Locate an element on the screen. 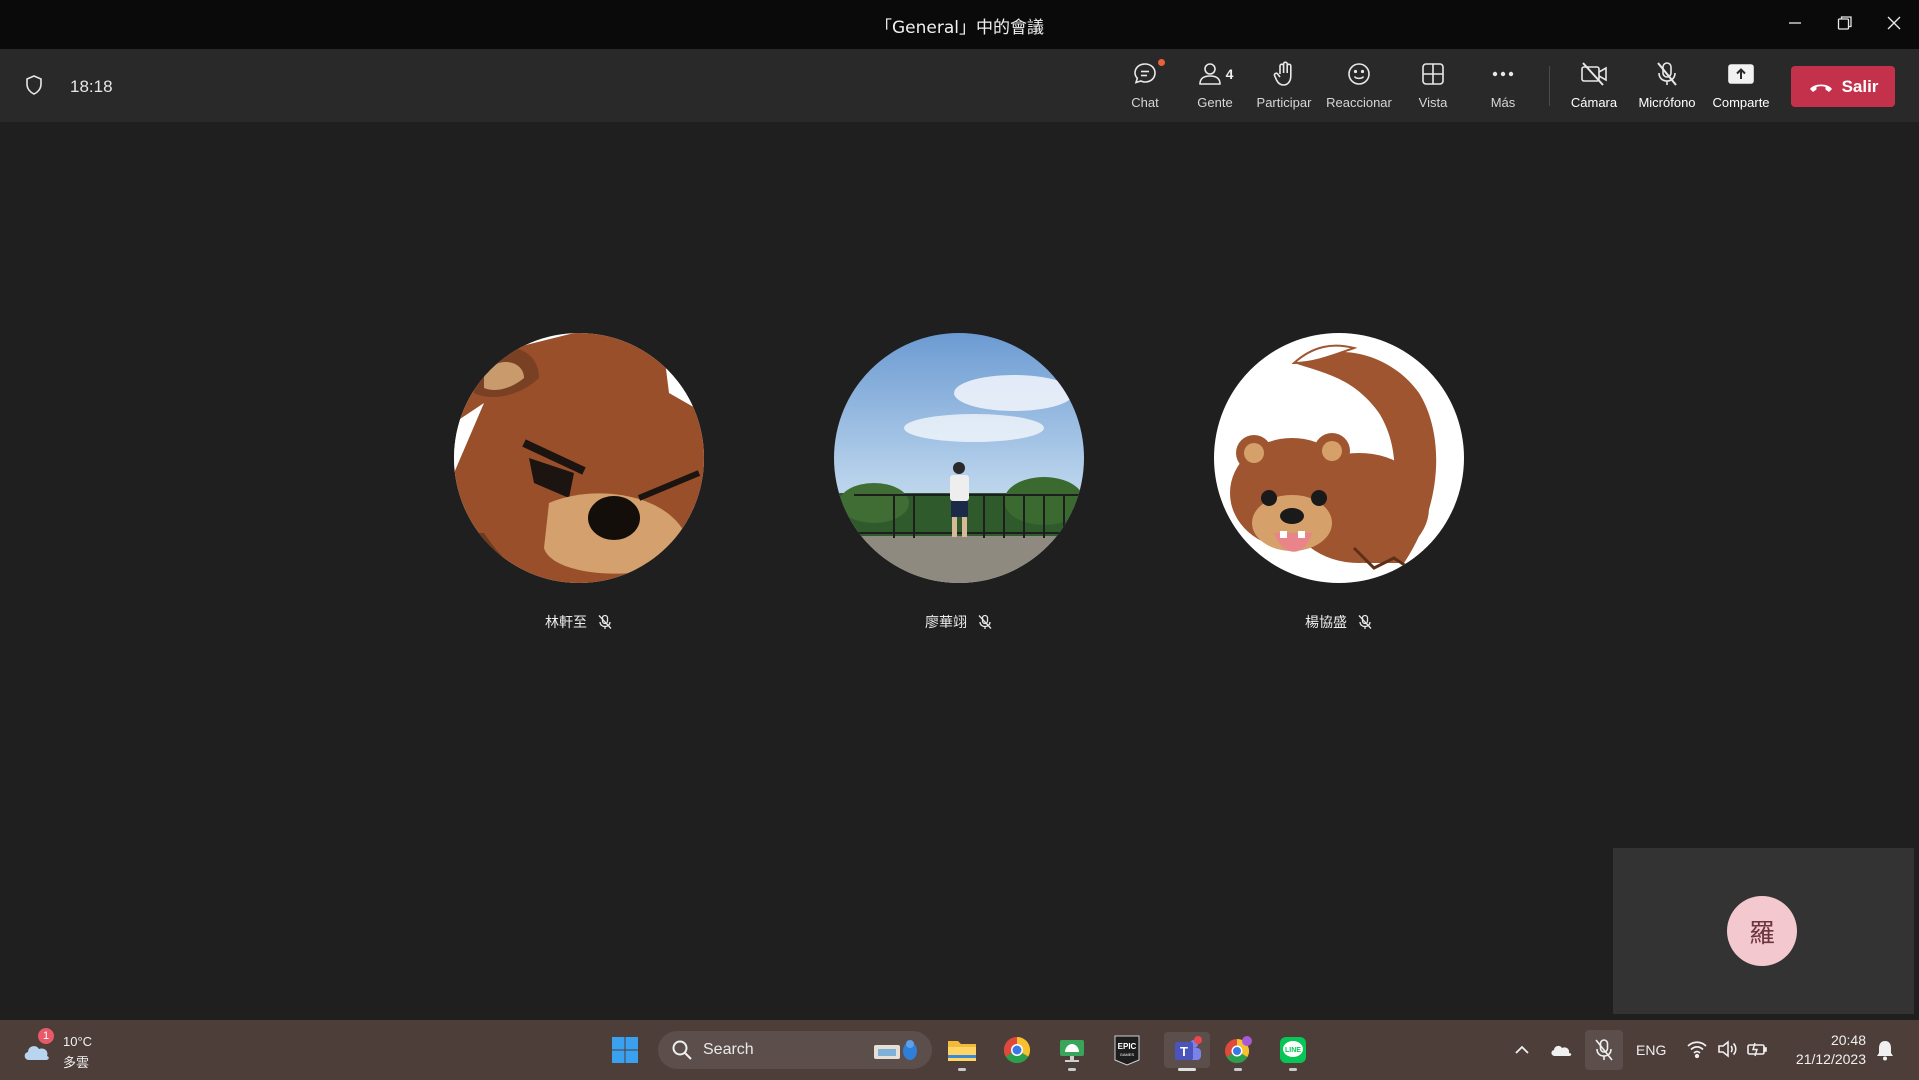 The width and height of the screenshot is (1919, 1080). react-label: Reaccionar is located at coordinates (1359, 102).